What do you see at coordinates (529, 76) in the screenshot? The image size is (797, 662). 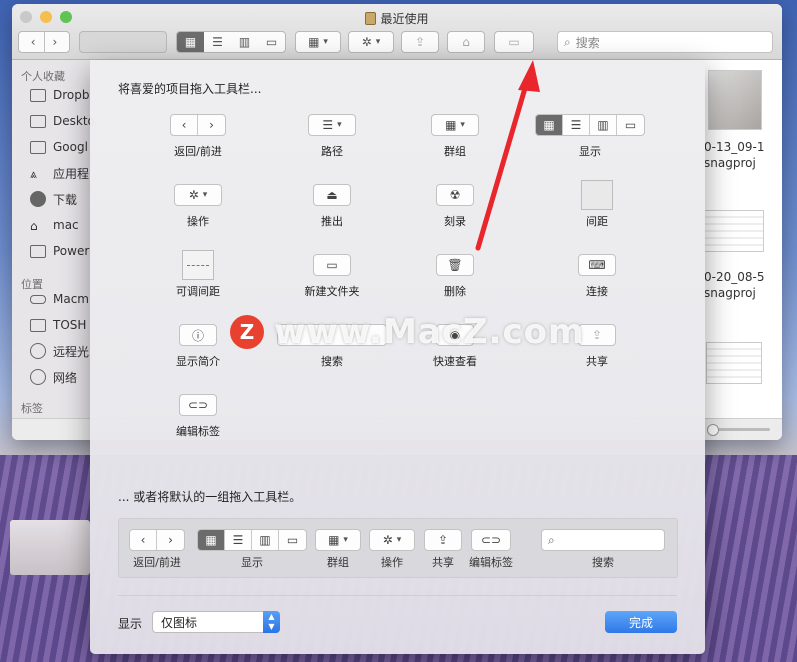 I see `arrow-head` at bounding box center [529, 76].